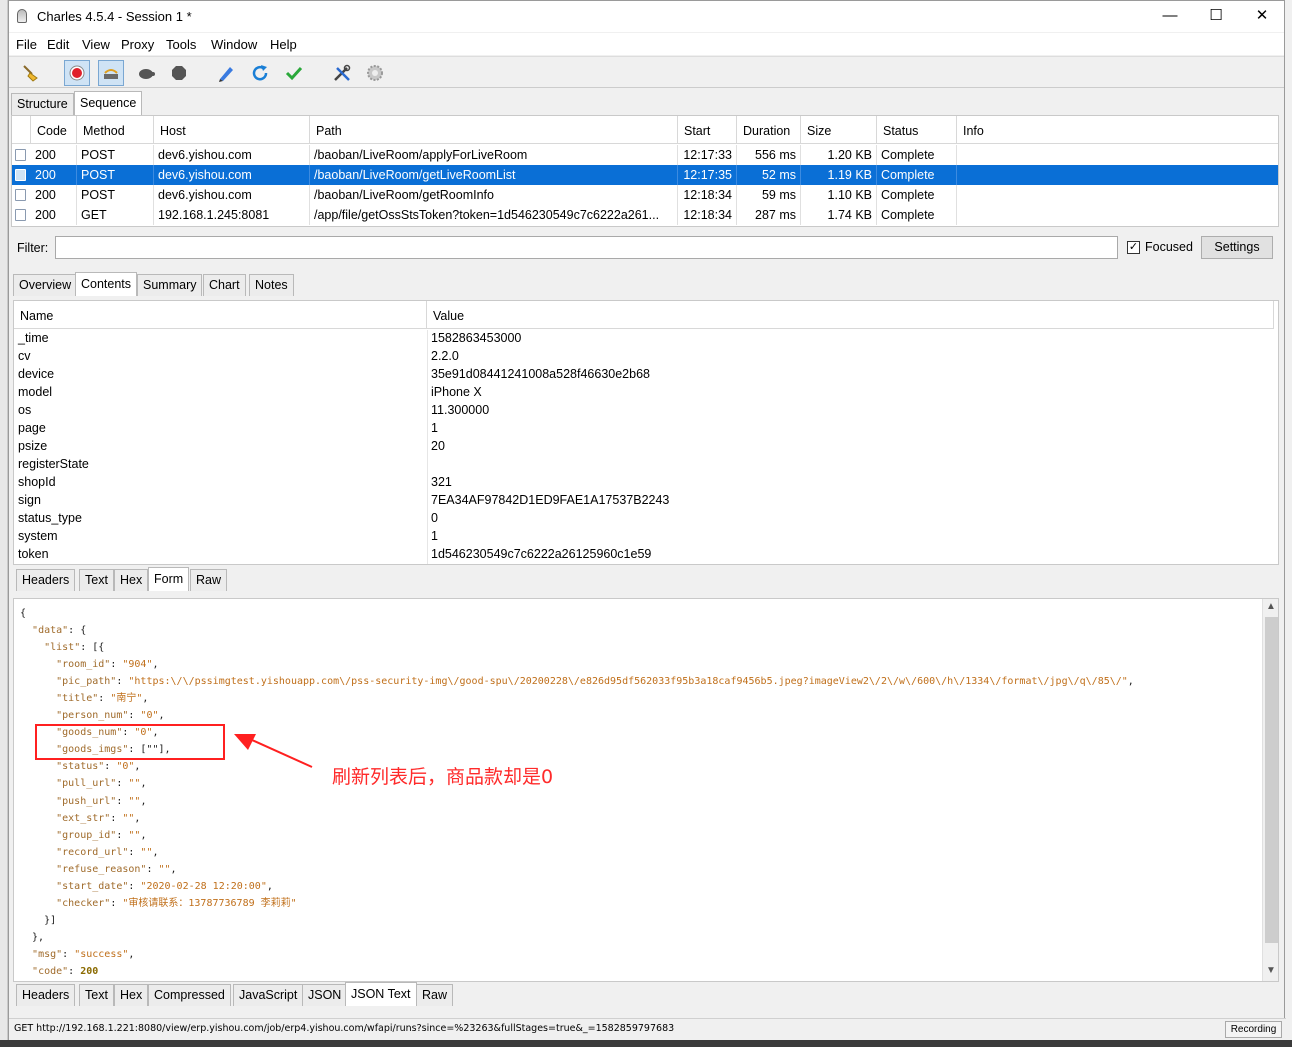  Describe the element at coordinates (1262, 16) in the screenshot. I see `close-button: ✕` at that location.